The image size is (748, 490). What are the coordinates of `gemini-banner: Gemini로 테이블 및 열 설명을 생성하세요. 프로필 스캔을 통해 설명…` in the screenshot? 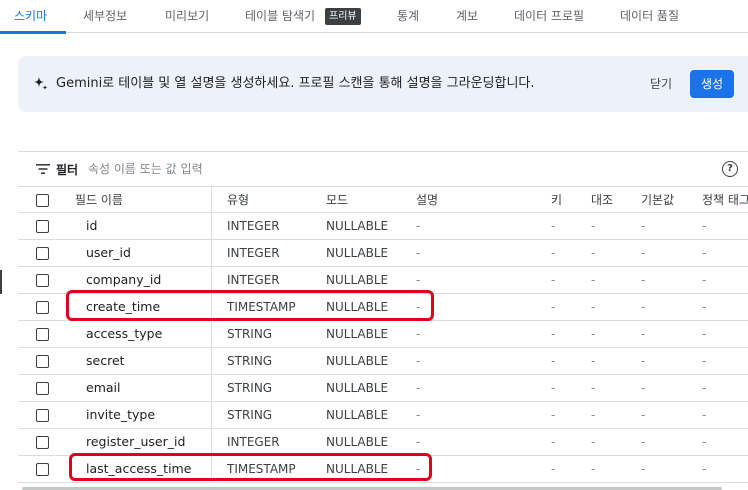 It's located at (383, 84).